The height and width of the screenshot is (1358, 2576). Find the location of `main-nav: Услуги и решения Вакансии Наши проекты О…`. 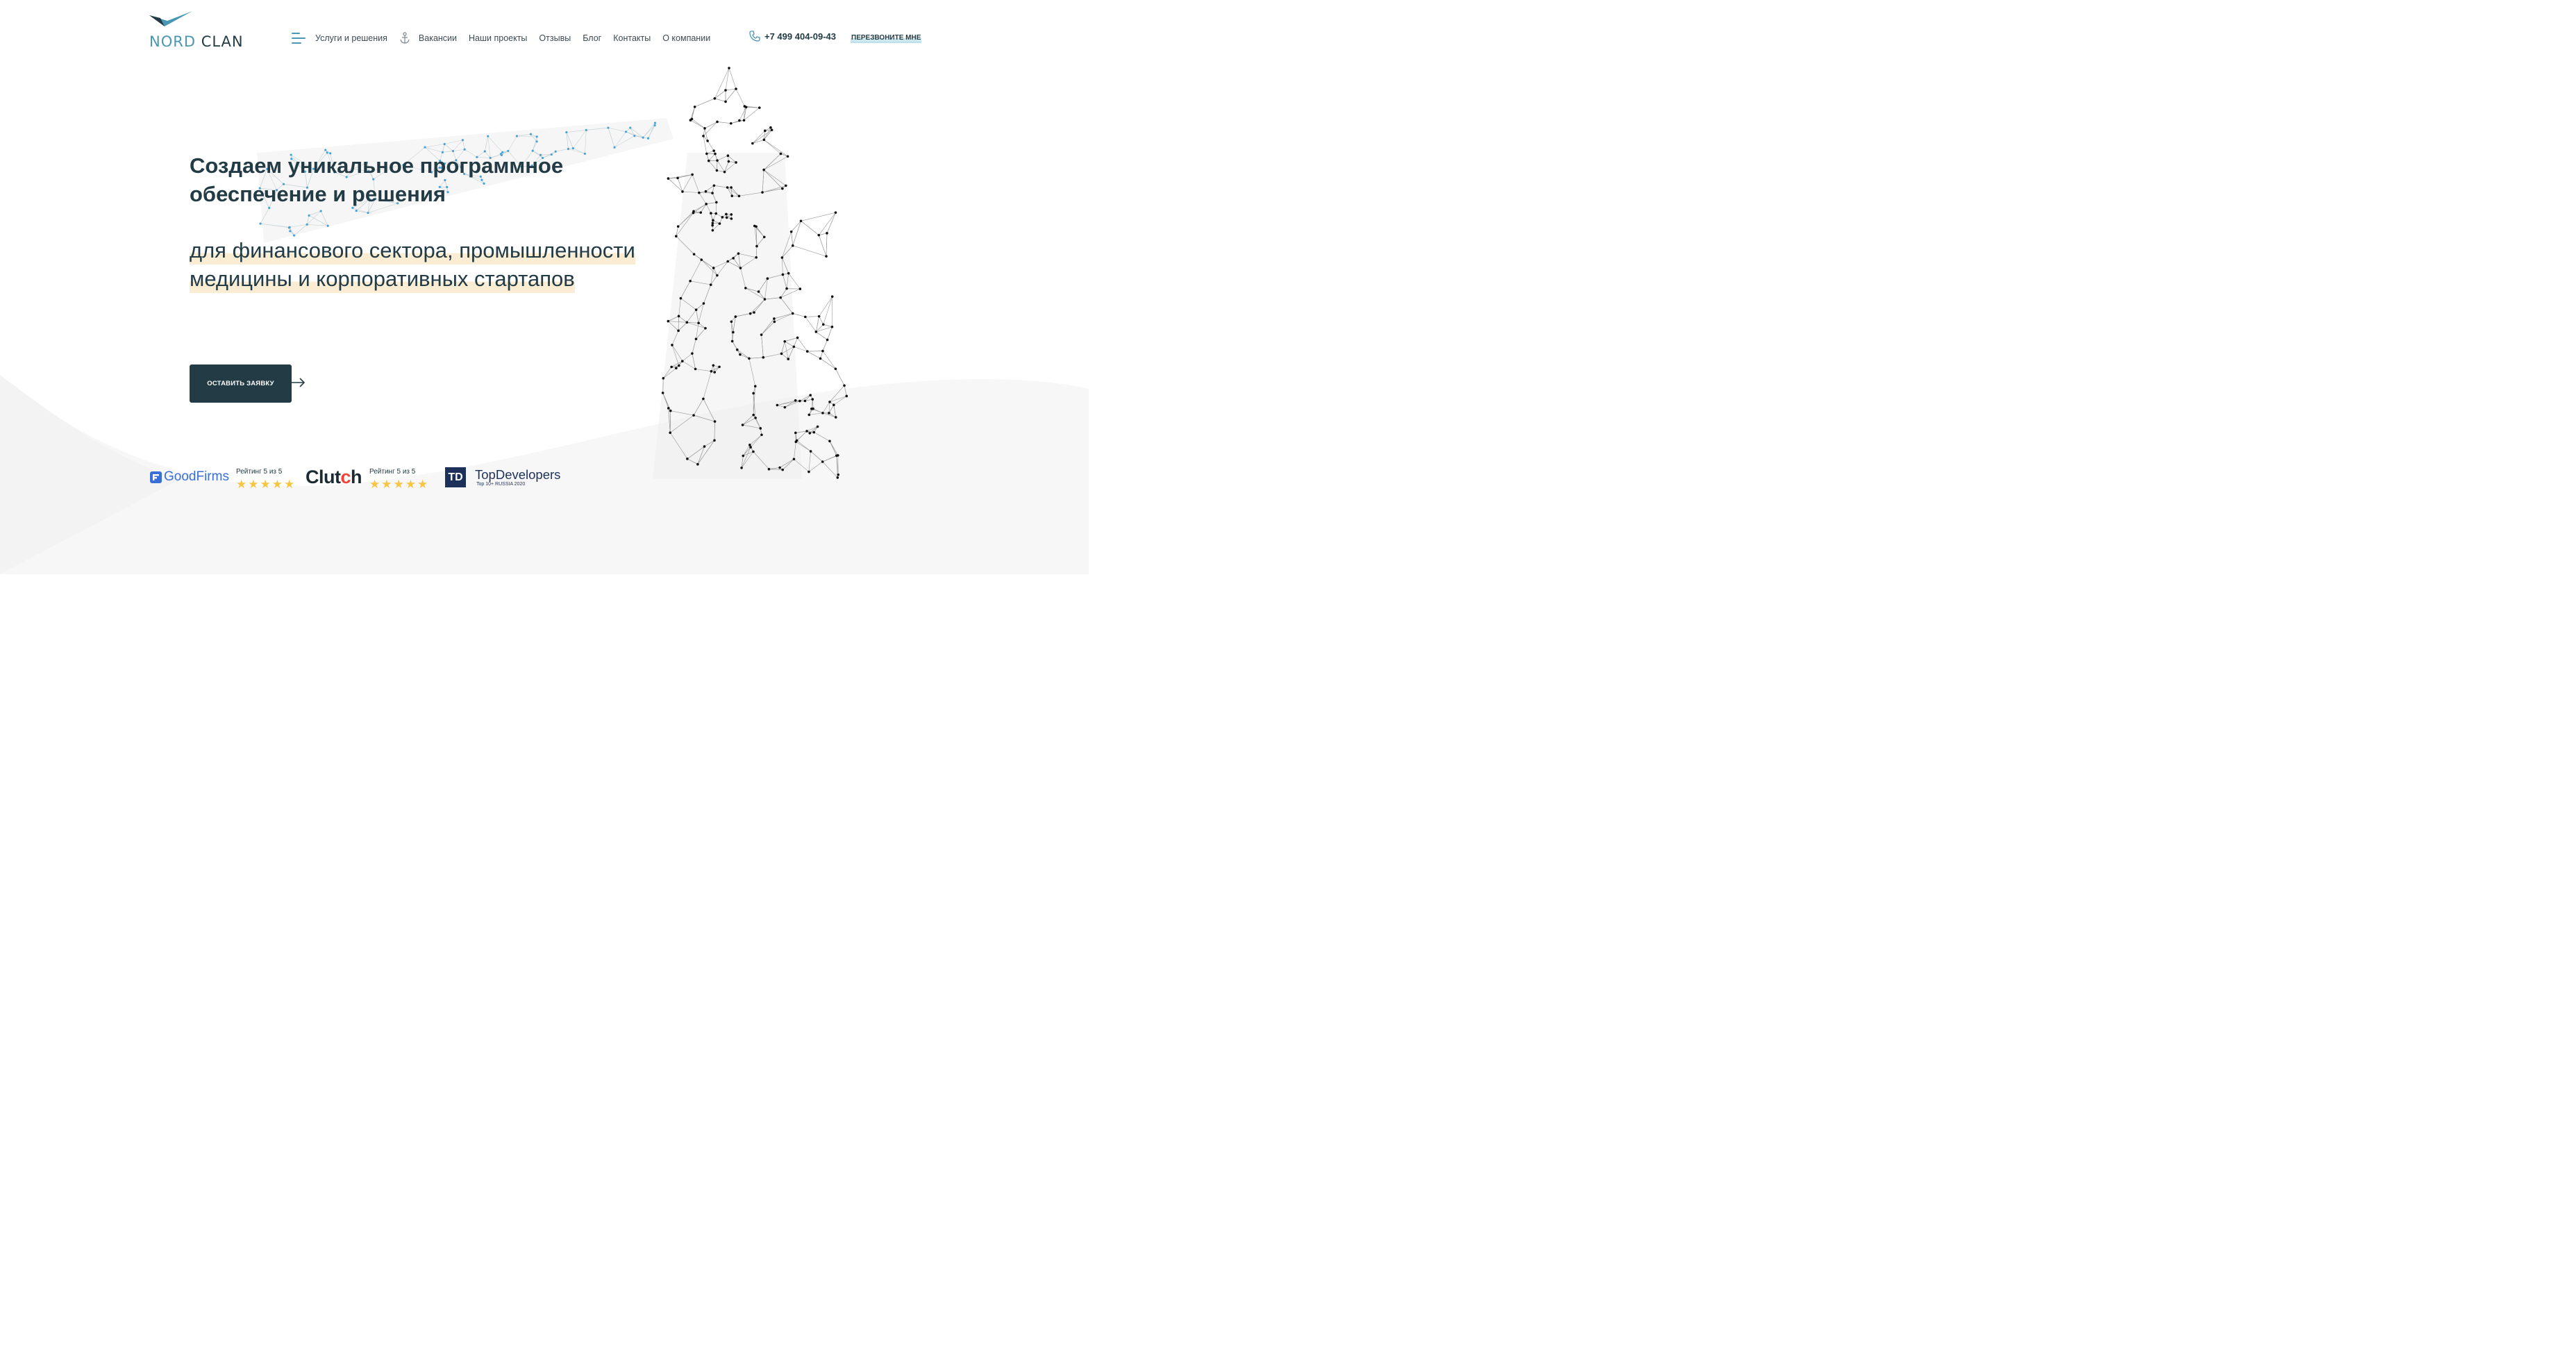

main-nav: Услуги и решения Вакансии Наши проекты О… is located at coordinates (507, 38).